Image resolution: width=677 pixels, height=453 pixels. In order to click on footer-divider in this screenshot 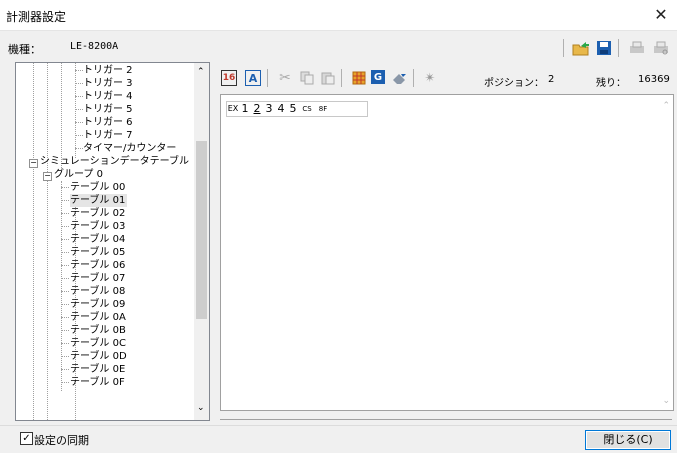, I will do `click(338, 425)`.